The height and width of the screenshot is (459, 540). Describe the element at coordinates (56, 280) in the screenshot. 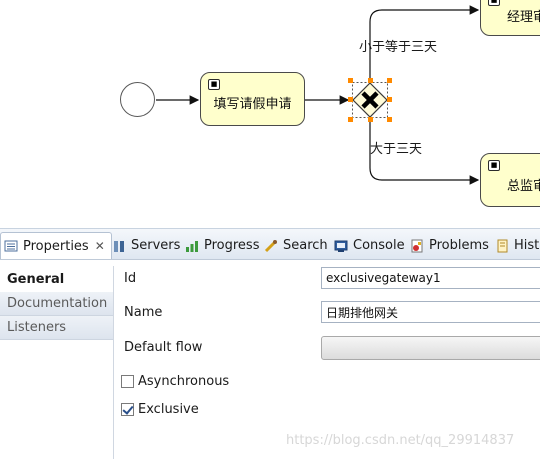

I see `sidebar-item-general: General` at that location.